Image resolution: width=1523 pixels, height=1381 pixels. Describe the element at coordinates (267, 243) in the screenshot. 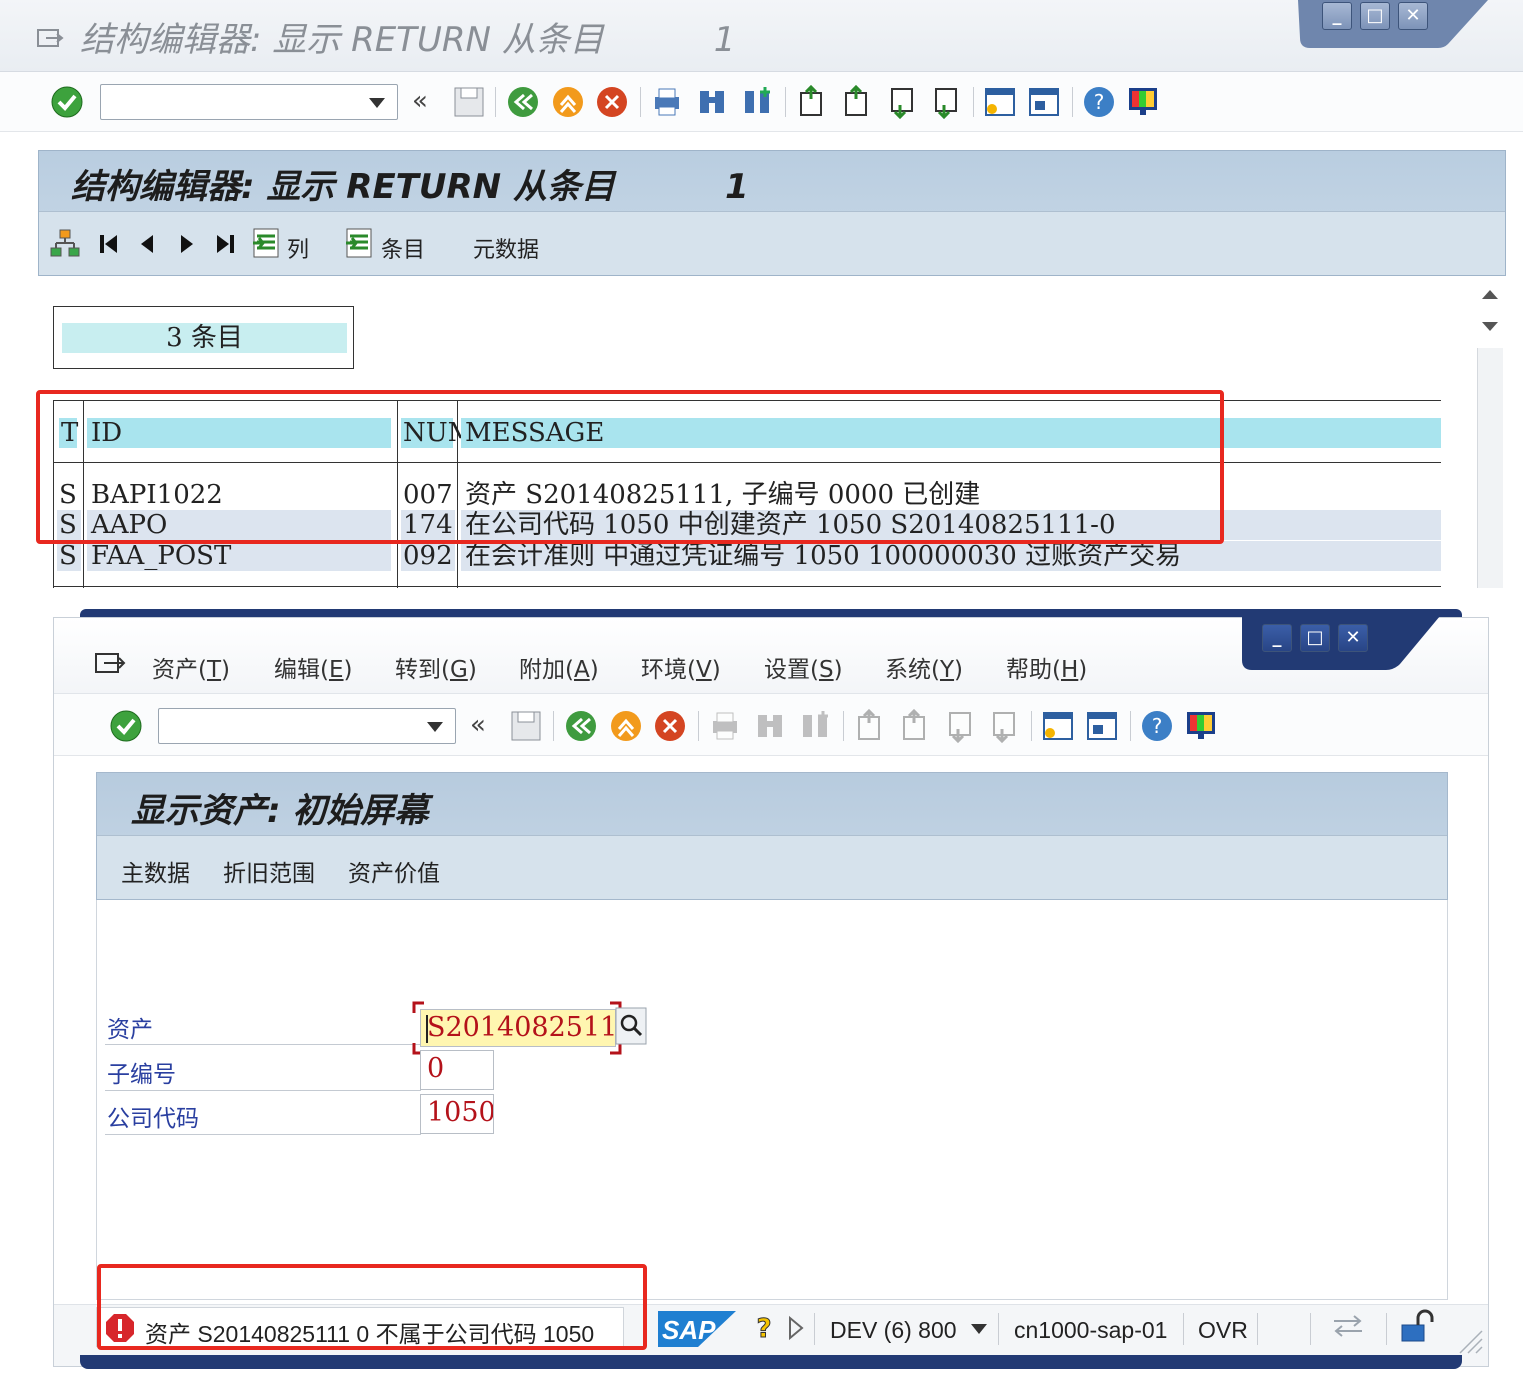

I see `columns-icon` at that location.